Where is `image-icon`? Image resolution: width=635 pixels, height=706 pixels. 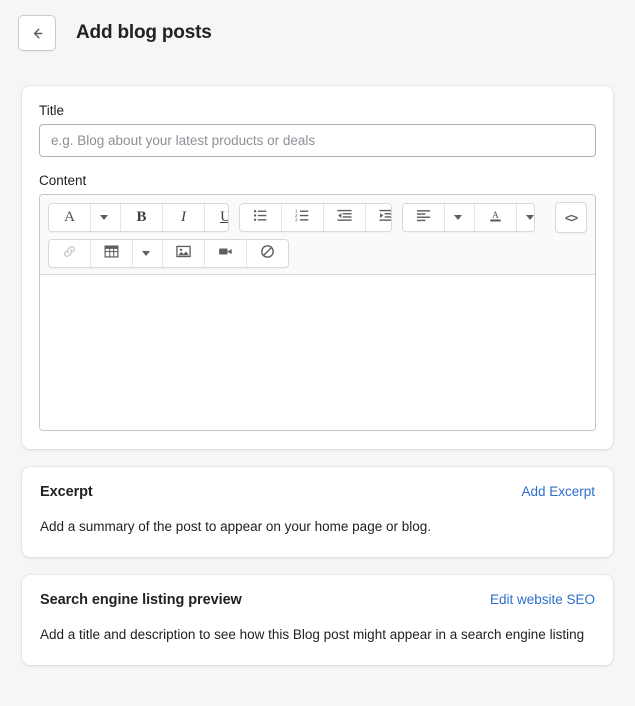 image-icon is located at coordinates (183, 253).